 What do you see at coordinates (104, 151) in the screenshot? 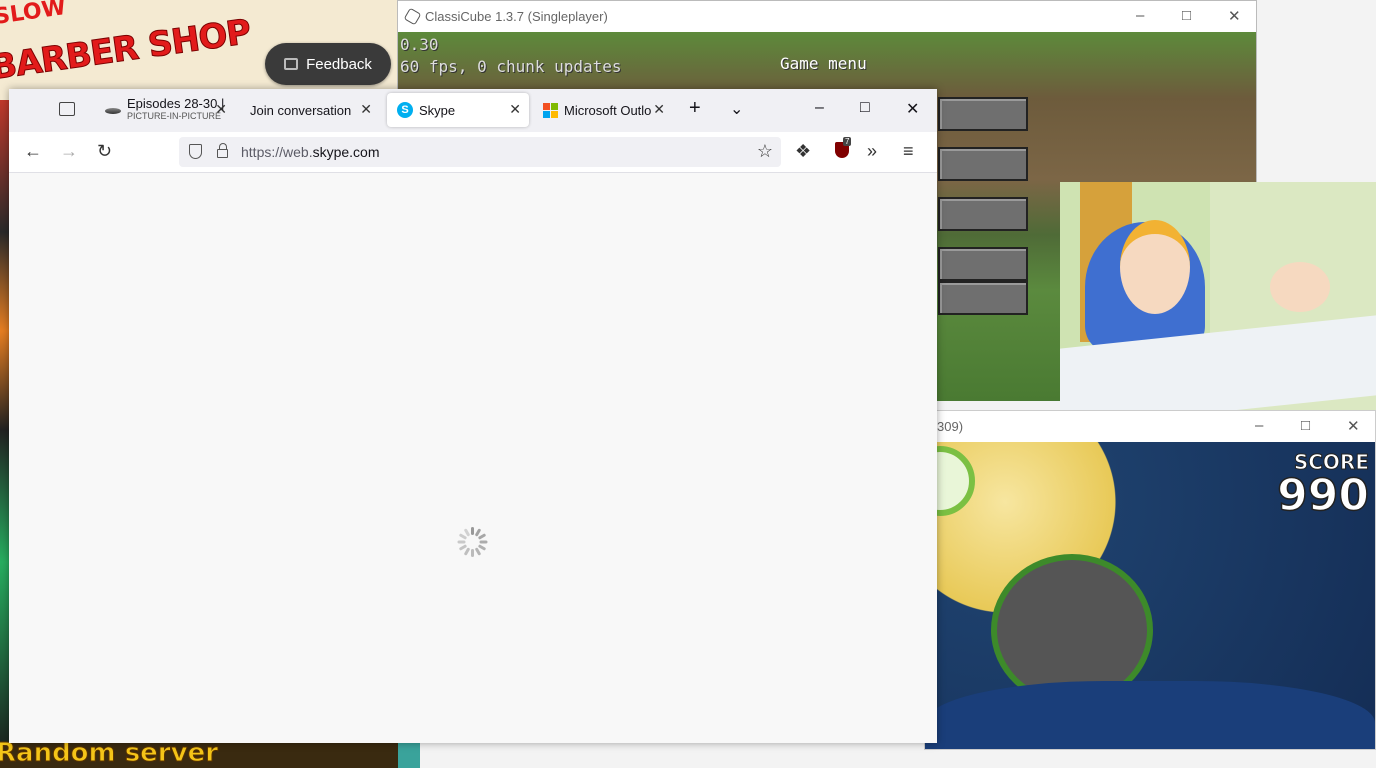
I see `reload-icon: ↻` at bounding box center [104, 151].